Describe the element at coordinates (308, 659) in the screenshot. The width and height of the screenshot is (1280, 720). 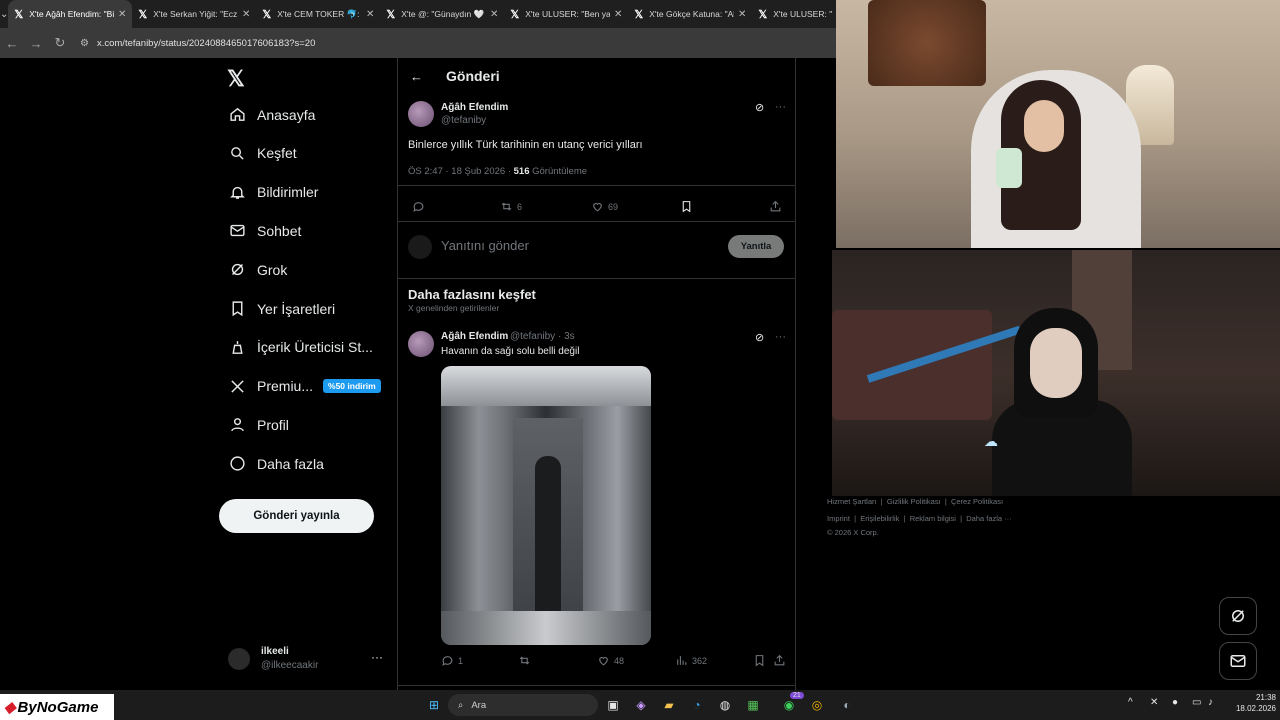
I see `account-switcher: ilkeeli @ilkeecaakir ···` at that location.